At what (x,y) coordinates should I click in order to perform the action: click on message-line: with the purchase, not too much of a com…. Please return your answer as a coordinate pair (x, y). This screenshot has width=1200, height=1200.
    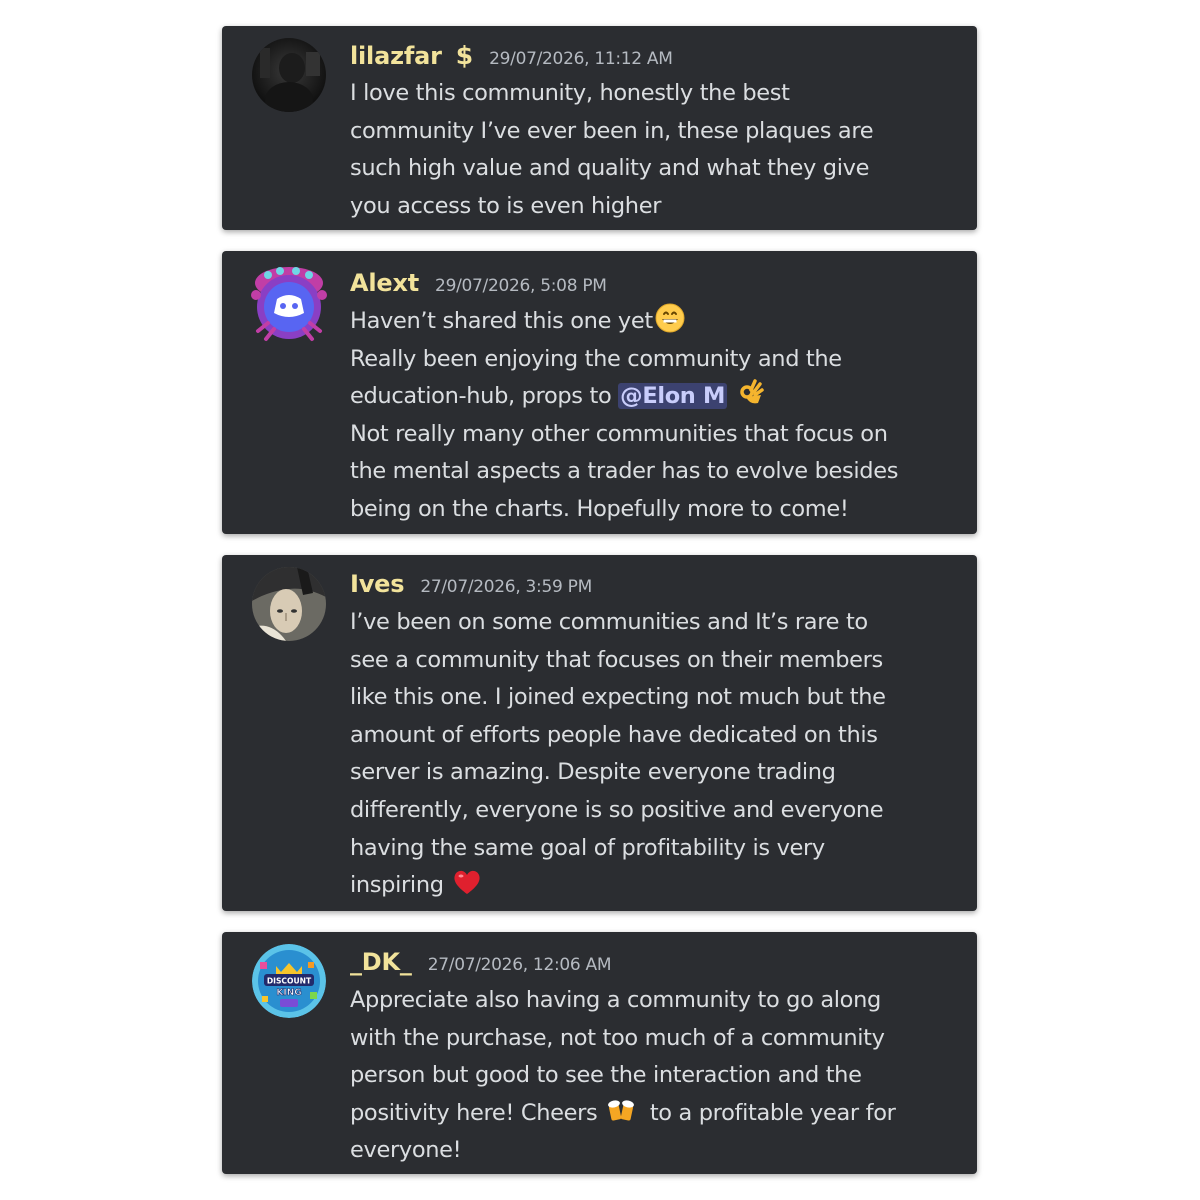
    Looking at the image, I should click on (617, 1037).